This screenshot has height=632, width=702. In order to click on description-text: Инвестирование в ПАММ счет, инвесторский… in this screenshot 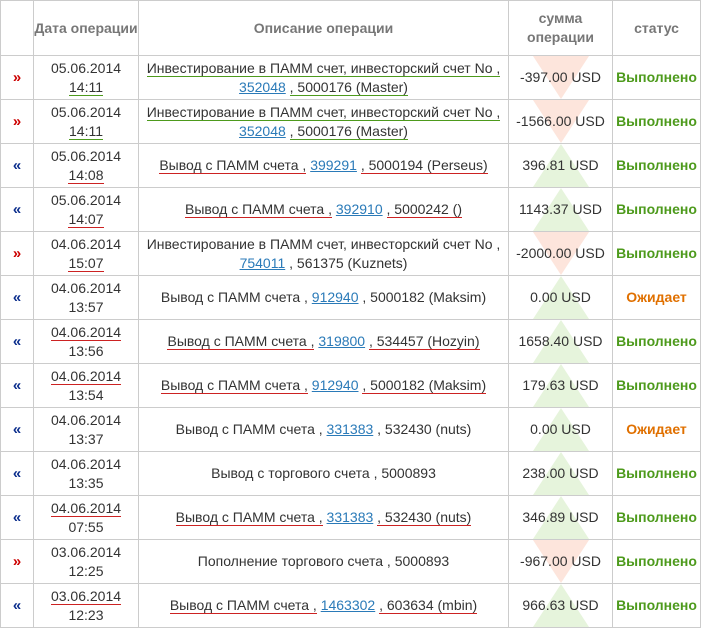, I will do `click(323, 68)`.